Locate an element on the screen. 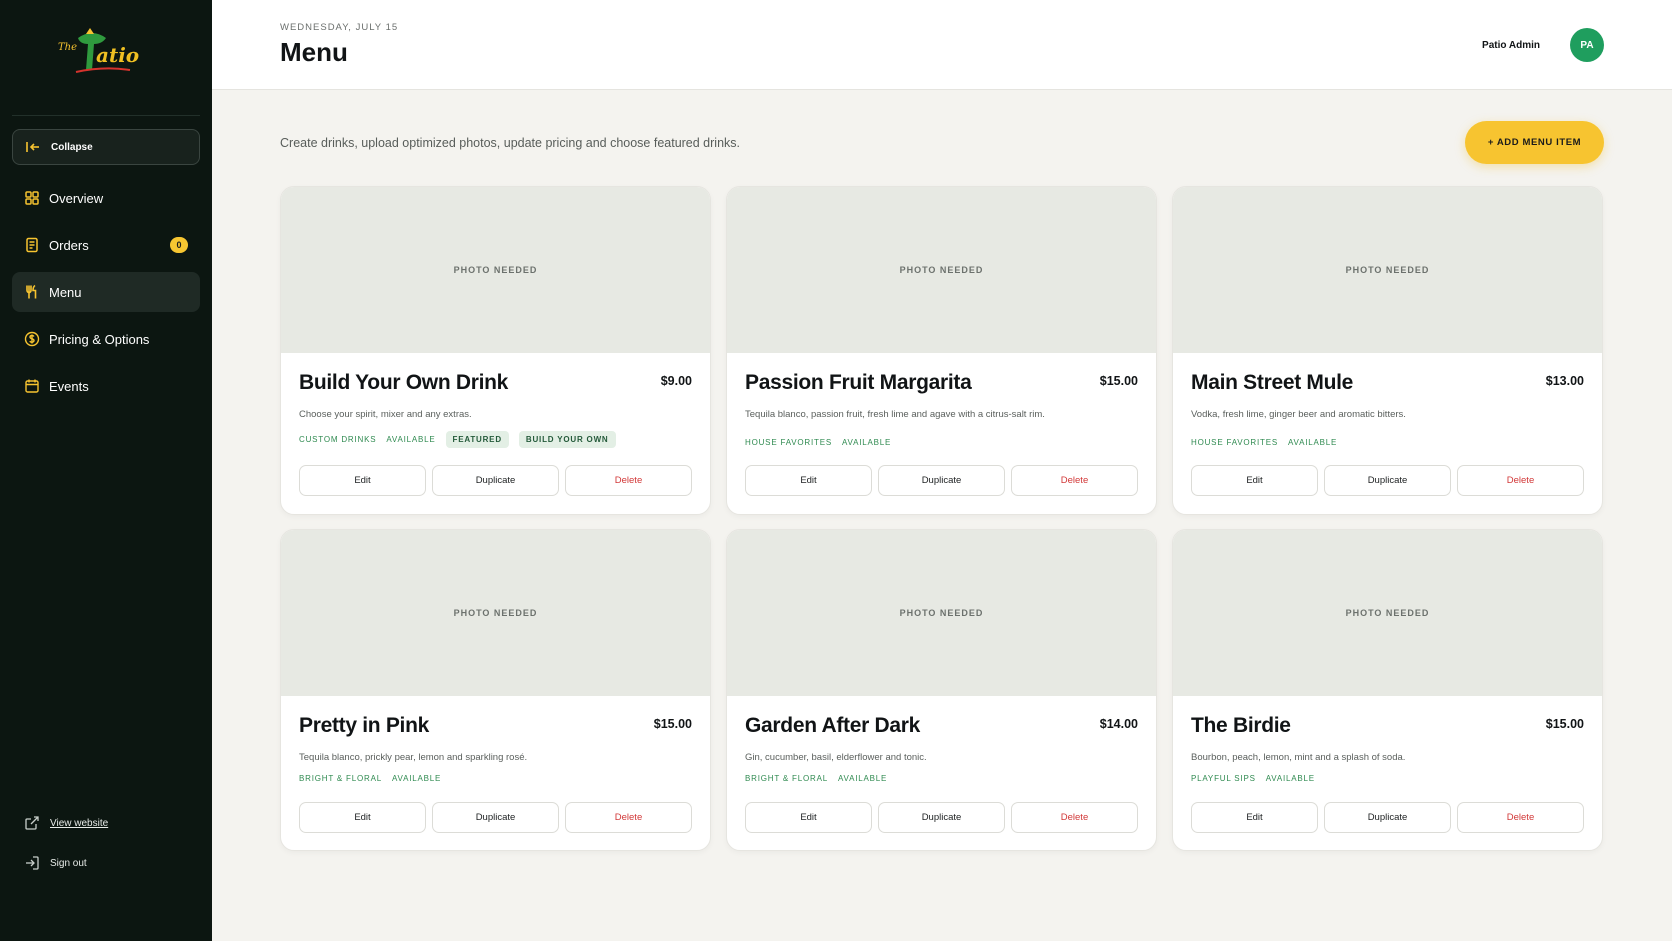 This screenshot has width=1672, height=941. avatar: PA is located at coordinates (1587, 45).